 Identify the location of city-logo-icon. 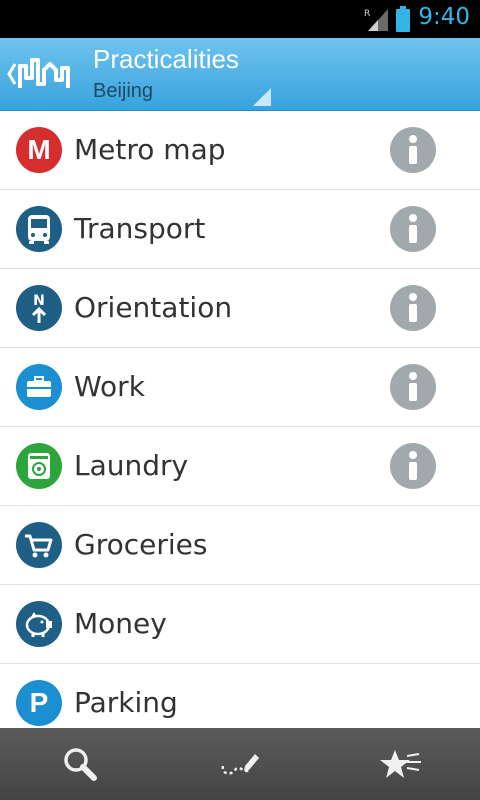
(44, 73).